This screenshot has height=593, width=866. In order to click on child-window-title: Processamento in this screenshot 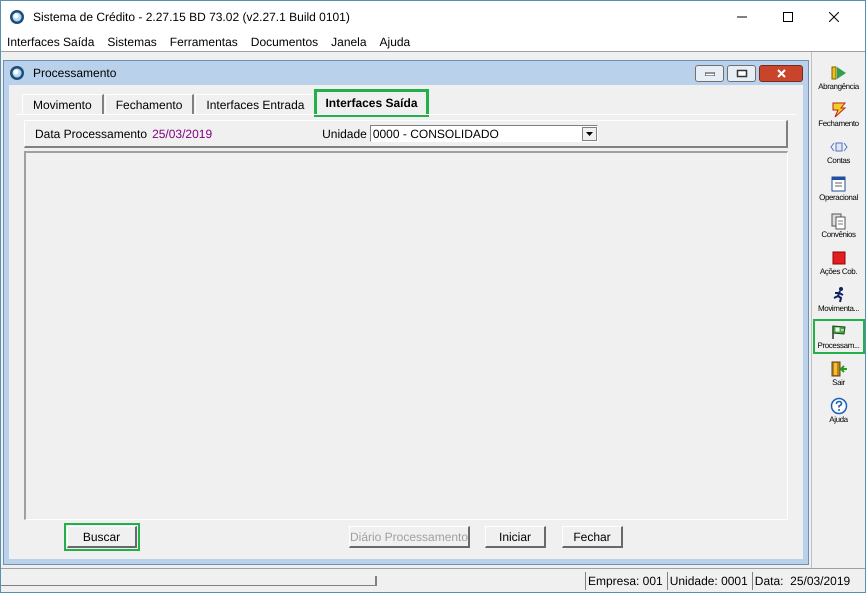, I will do `click(74, 73)`.